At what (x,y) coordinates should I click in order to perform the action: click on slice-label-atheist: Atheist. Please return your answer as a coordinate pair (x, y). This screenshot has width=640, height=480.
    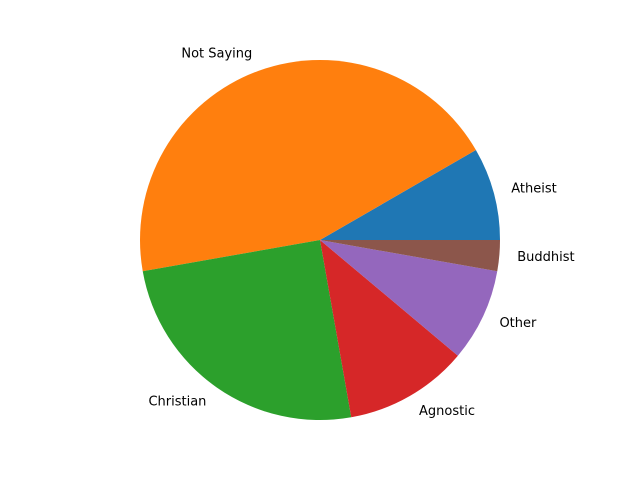
    Looking at the image, I should click on (533, 188).